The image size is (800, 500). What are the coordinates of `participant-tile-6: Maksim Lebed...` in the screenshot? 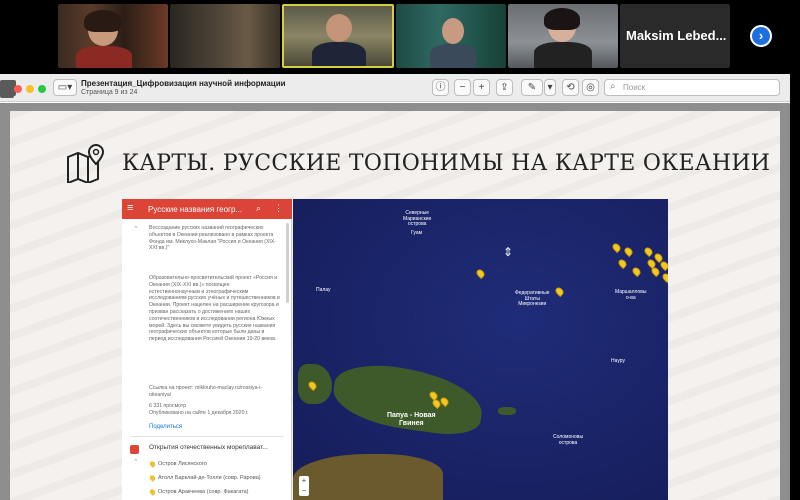 It's located at (675, 36).